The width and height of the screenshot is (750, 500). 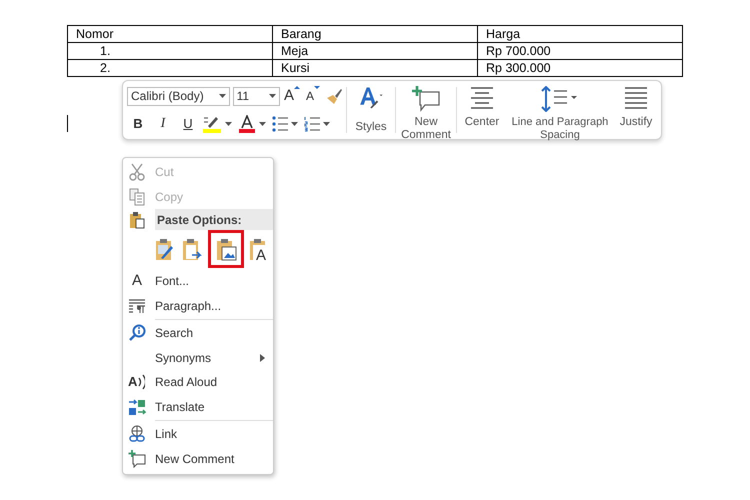 I want to click on bold-button: B, so click(x=138, y=124).